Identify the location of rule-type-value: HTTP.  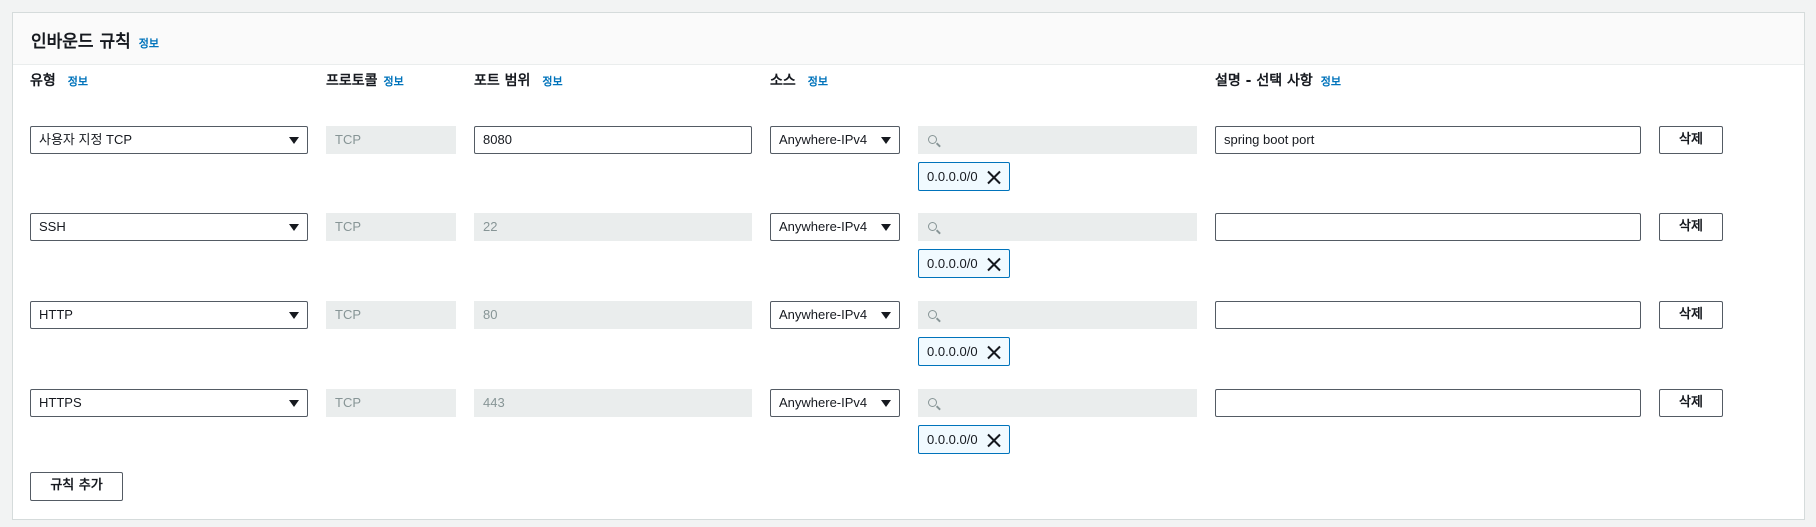
(56, 314).